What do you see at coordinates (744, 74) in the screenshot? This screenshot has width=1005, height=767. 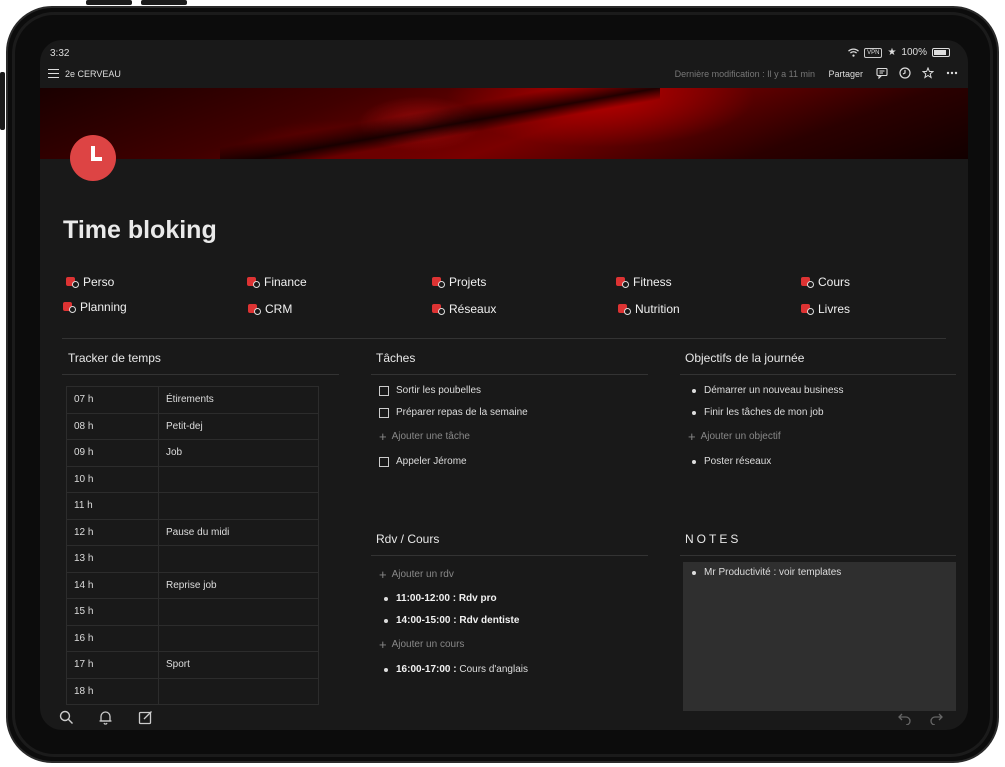 I see `last-modified: Dernière modification : Il y a 11 min` at bounding box center [744, 74].